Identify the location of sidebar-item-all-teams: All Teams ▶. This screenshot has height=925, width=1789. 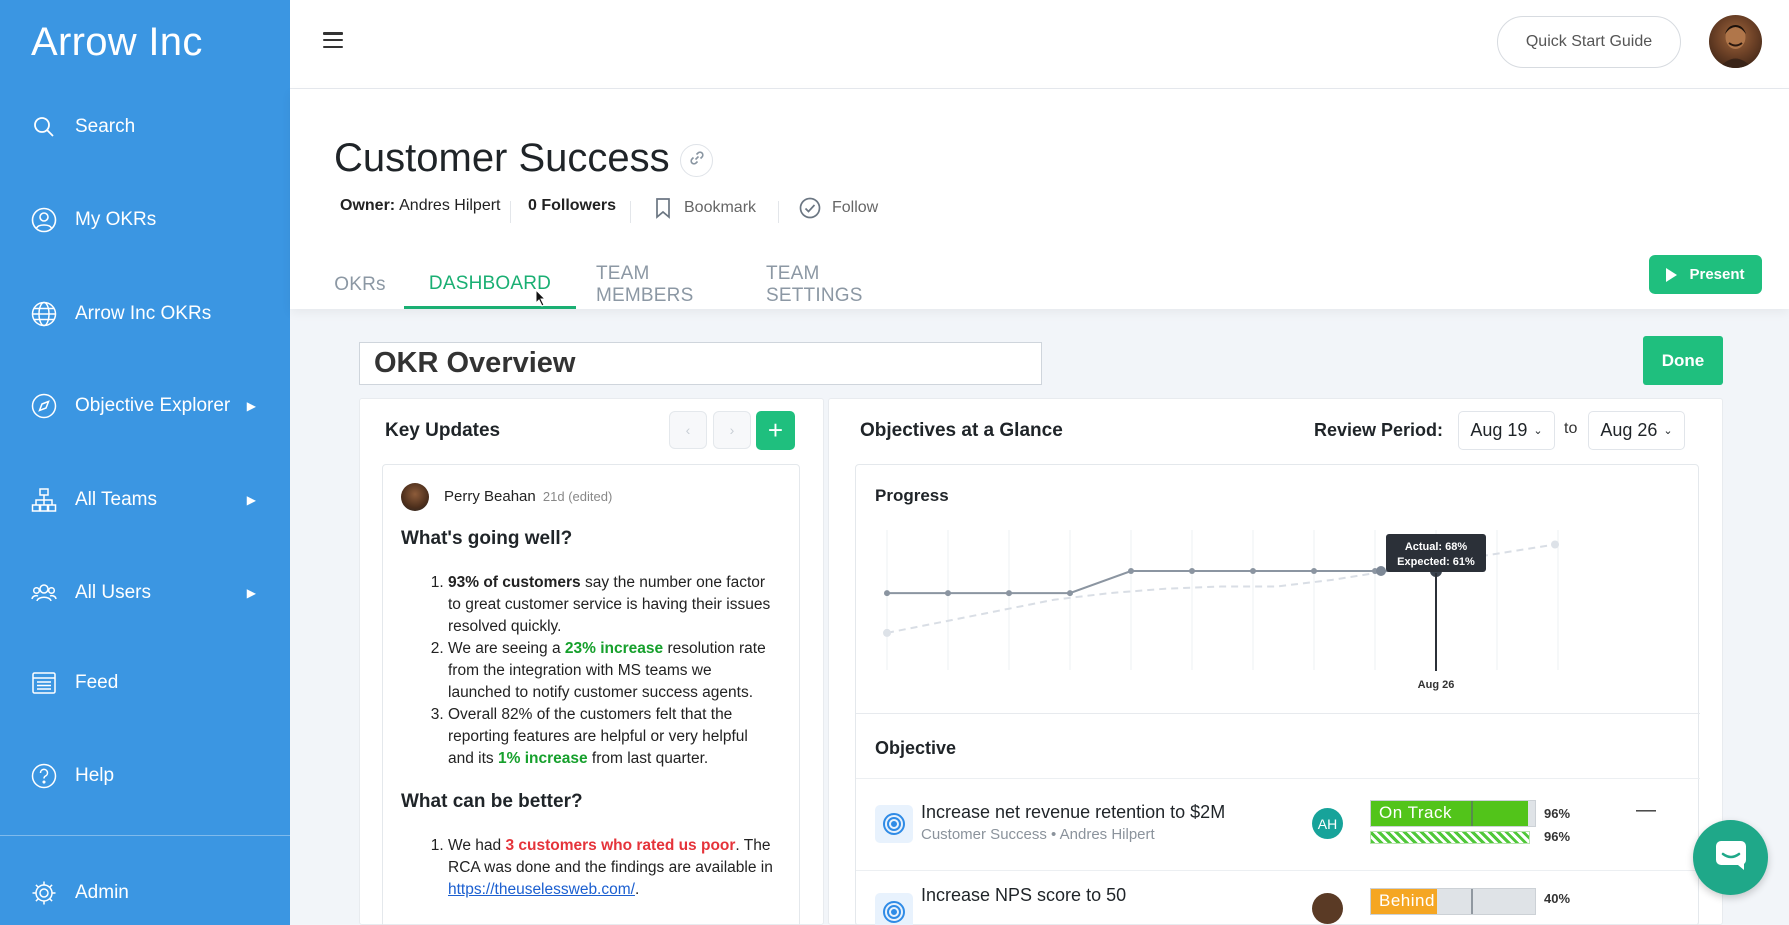
(151, 500).